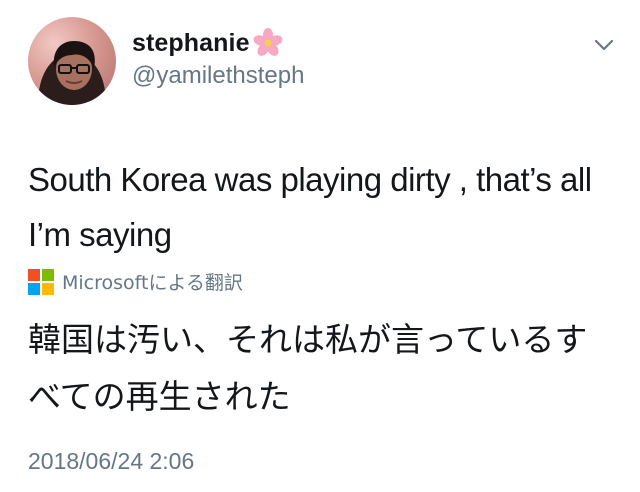 The width and height of the screenshot is (640, 492). I want to click on cherry-blossom-icon, so click(268, 42).